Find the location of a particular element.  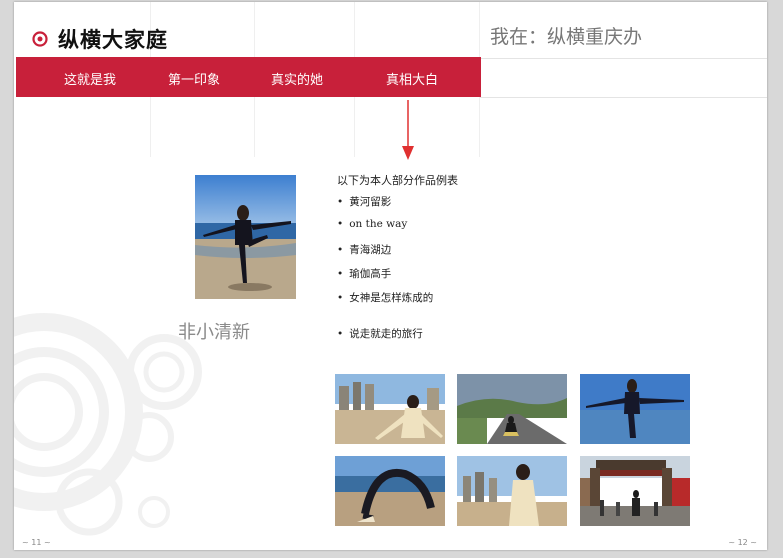

nav-item-truth: 真相大白 is located at coordinates (412, 78).